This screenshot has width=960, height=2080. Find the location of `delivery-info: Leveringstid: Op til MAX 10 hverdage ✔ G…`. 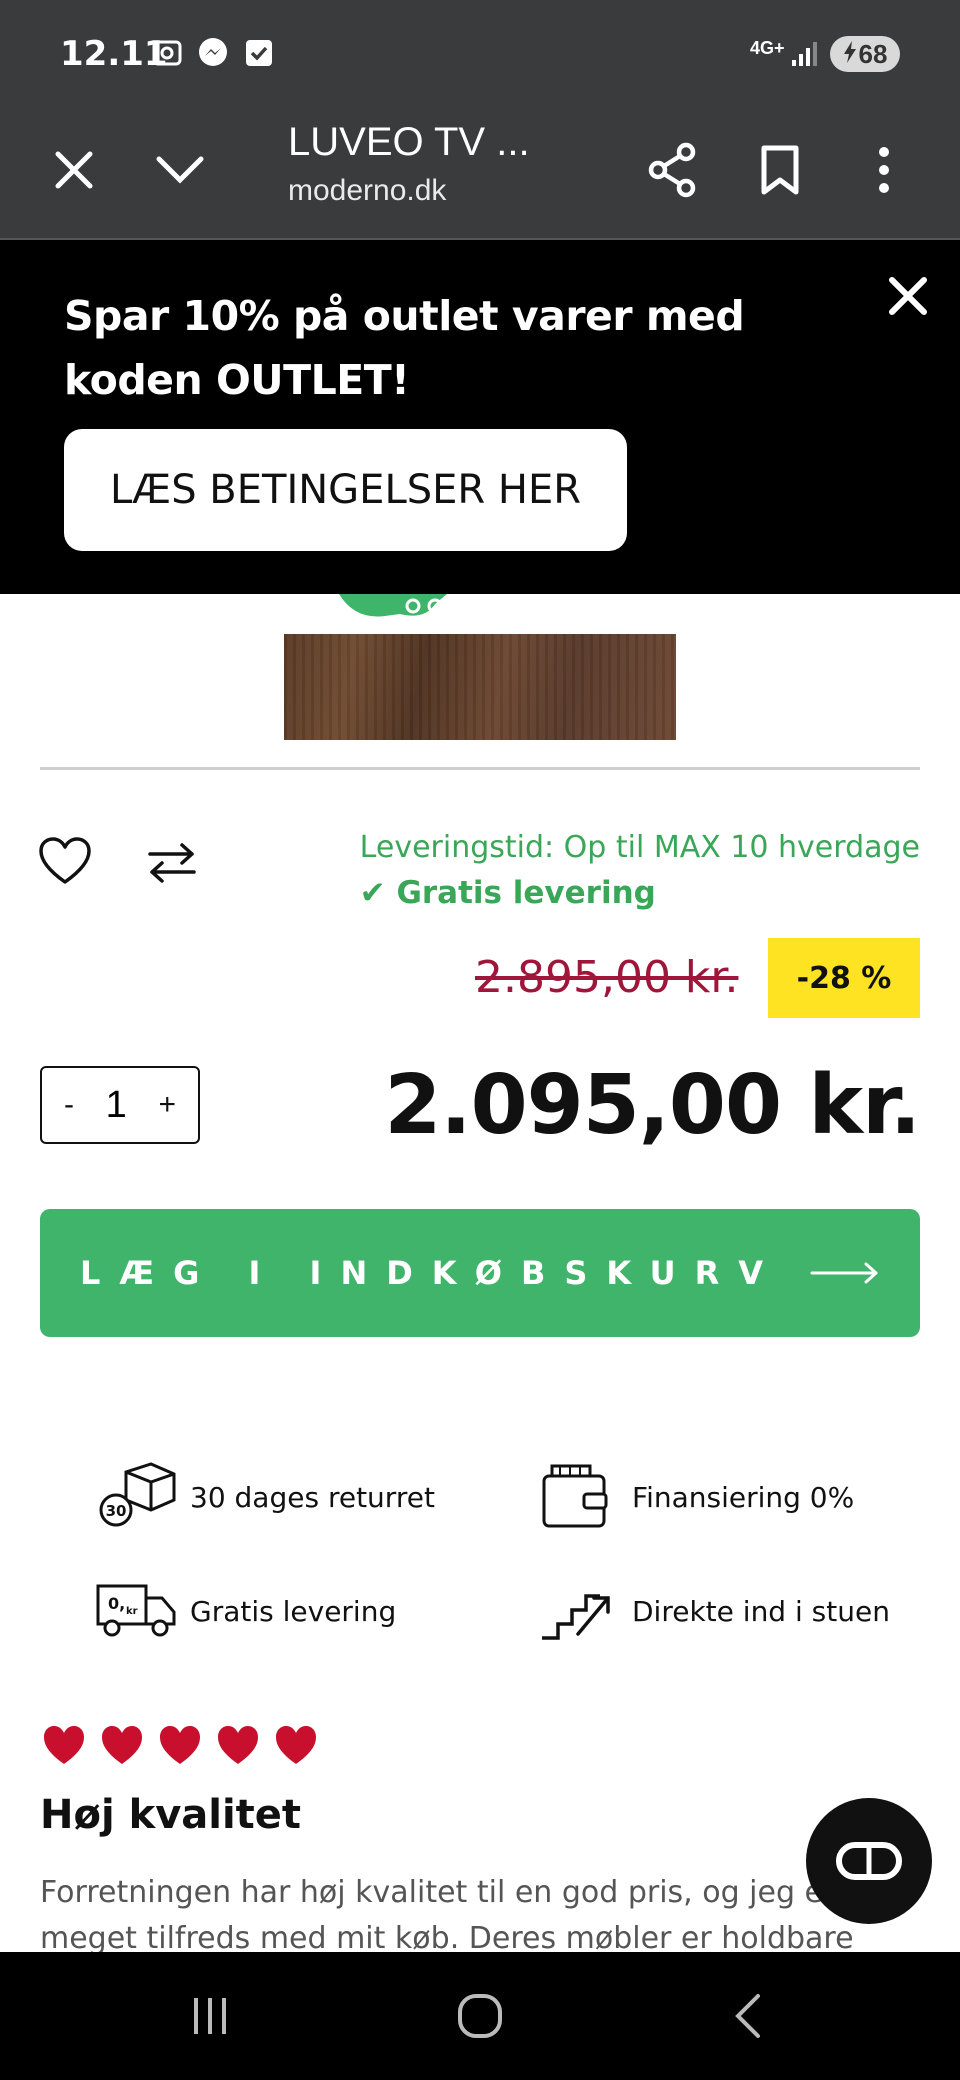

delivery-info: Leveringstid: Op til MAX 10 hverdage ✔ G… is located at coordinates (640, 870).